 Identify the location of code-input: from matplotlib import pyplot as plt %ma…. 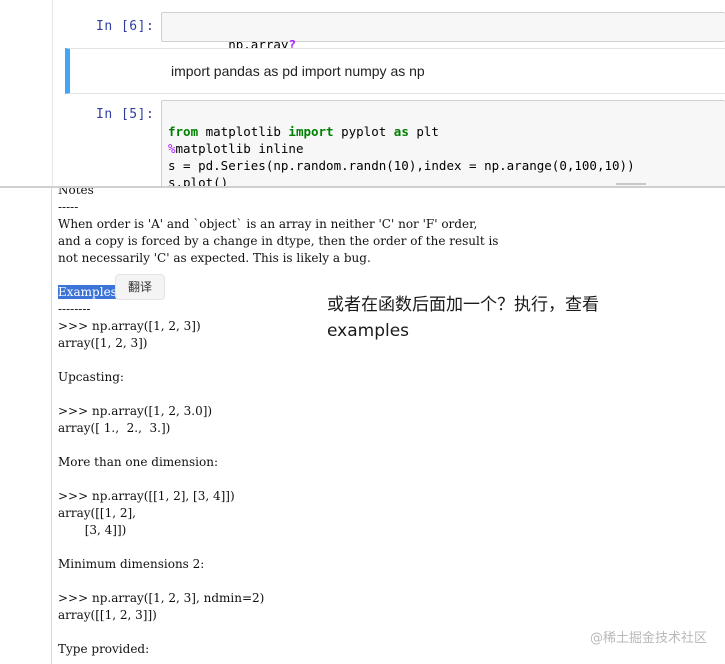
(443, 143).